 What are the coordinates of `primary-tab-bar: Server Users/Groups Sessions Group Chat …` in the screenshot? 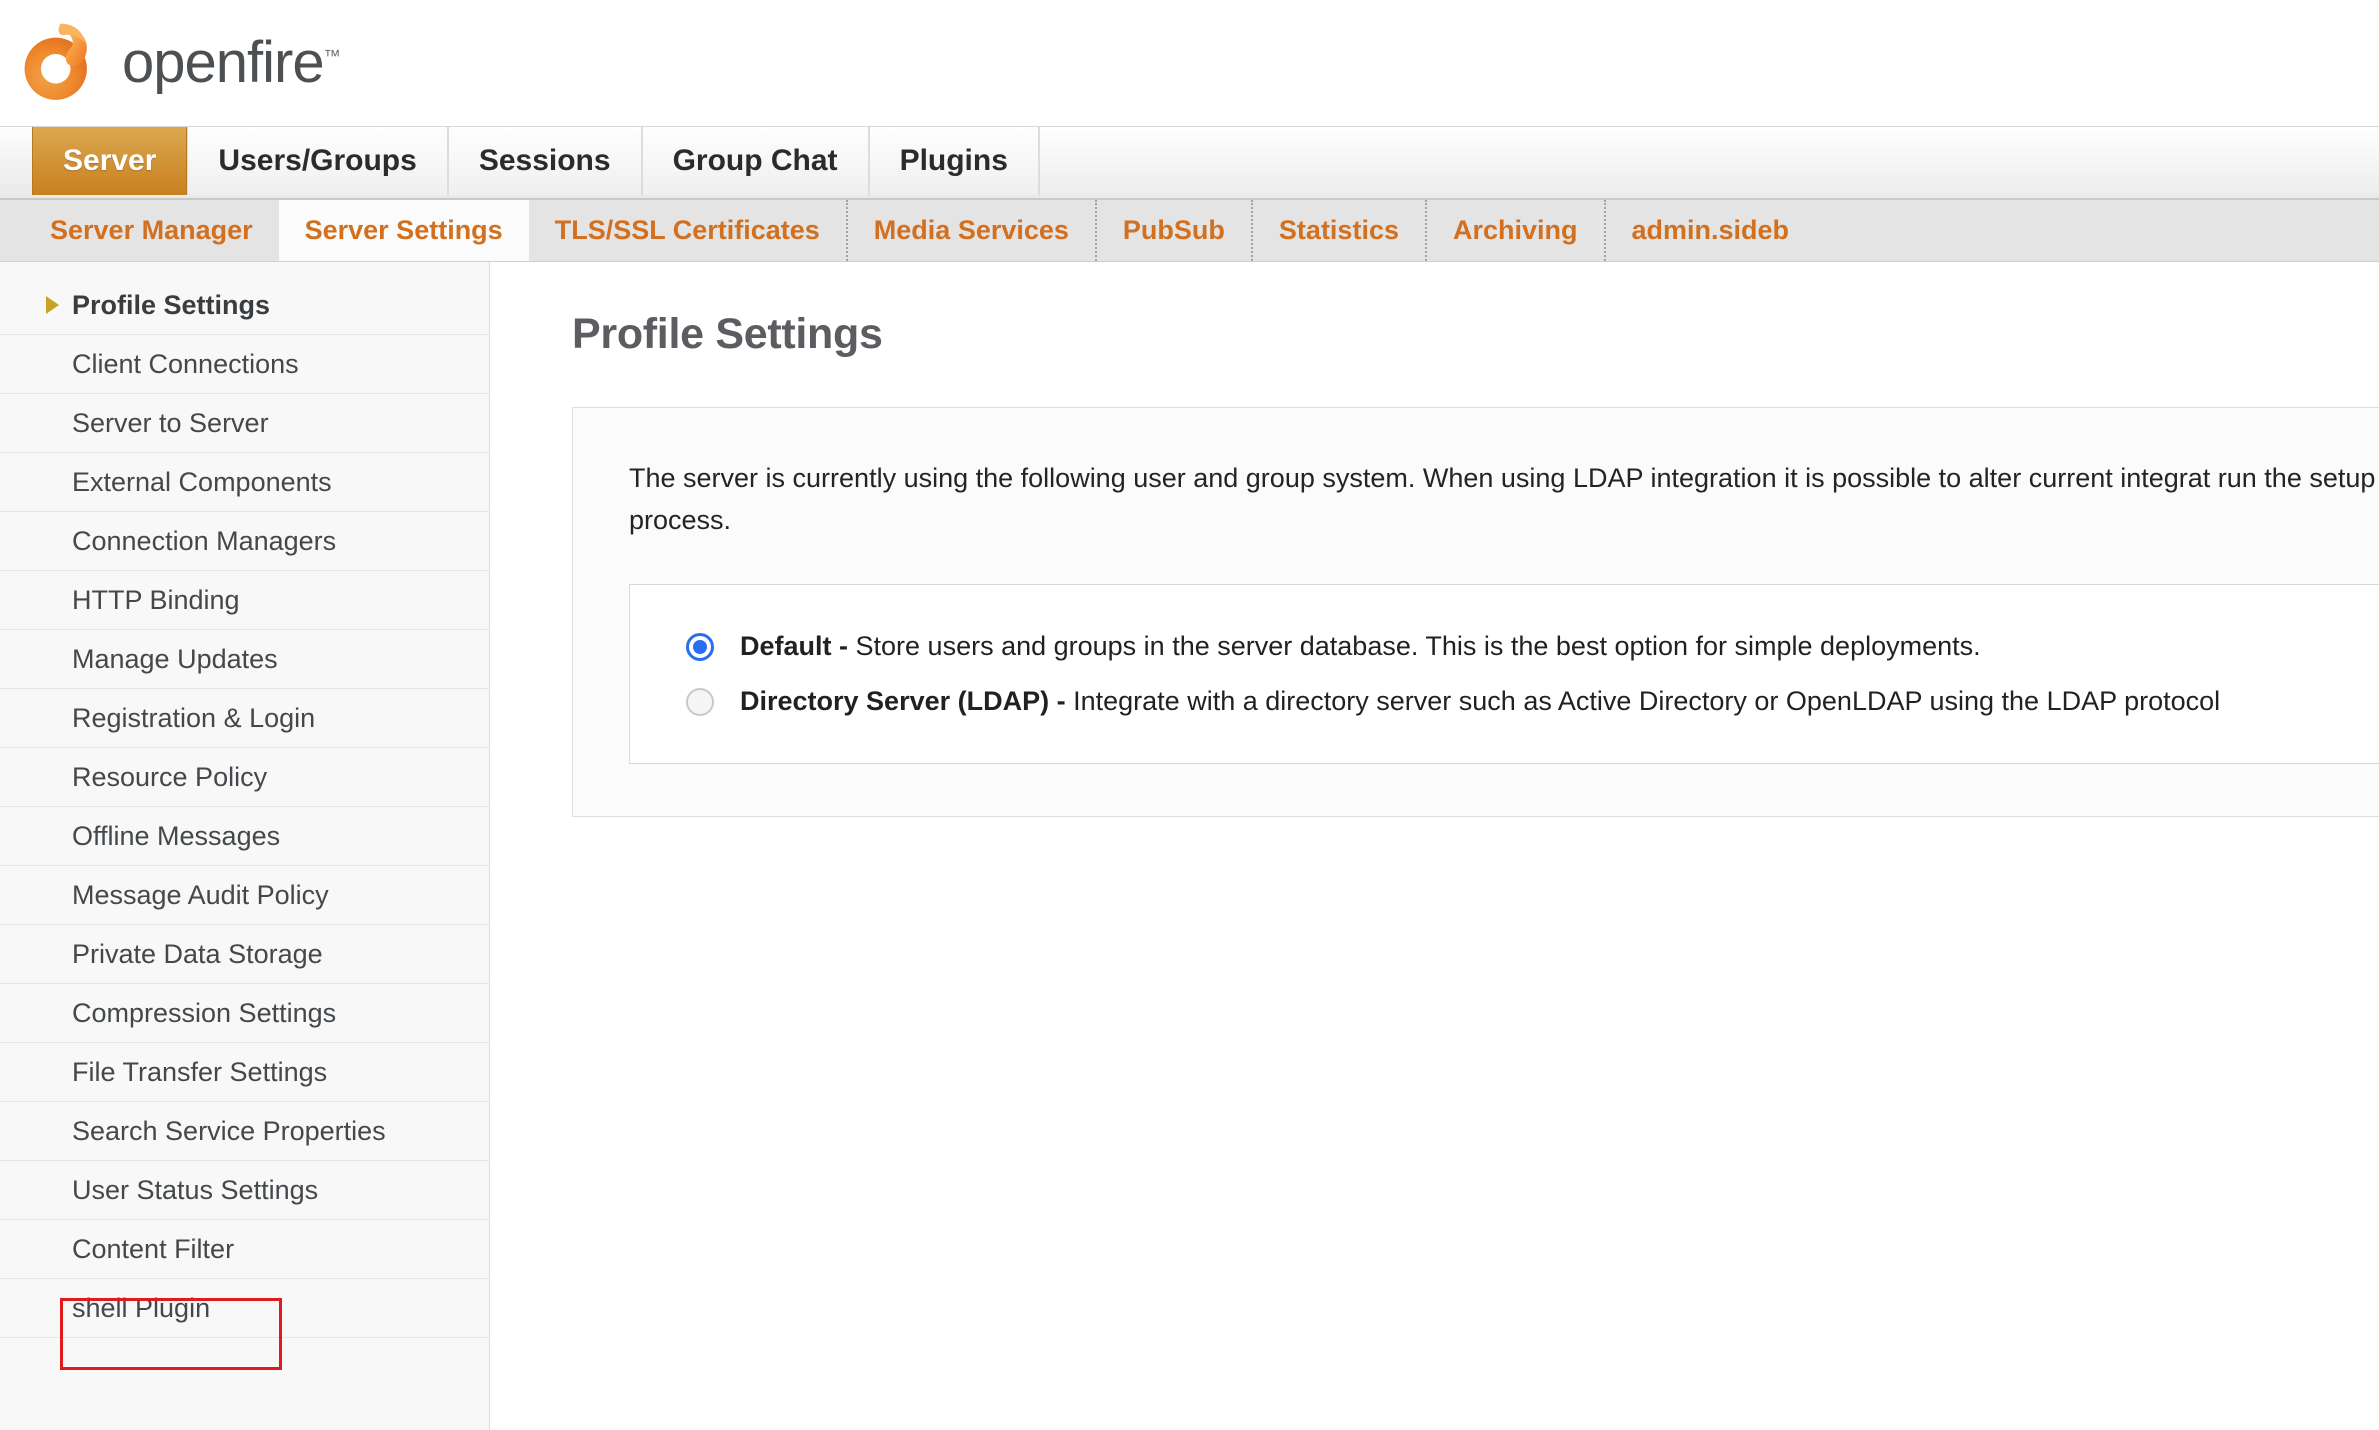 It's located at (1189, 163).